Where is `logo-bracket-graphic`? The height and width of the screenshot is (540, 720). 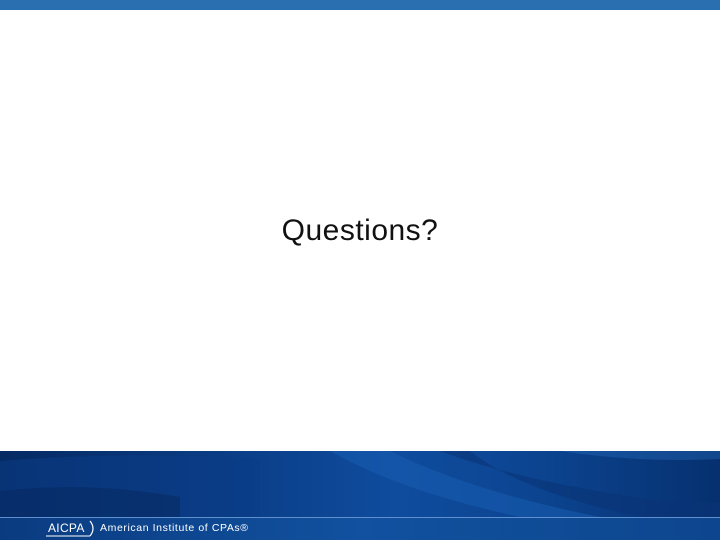 logo-bracket-graphic is located at coordinates (70, 528).